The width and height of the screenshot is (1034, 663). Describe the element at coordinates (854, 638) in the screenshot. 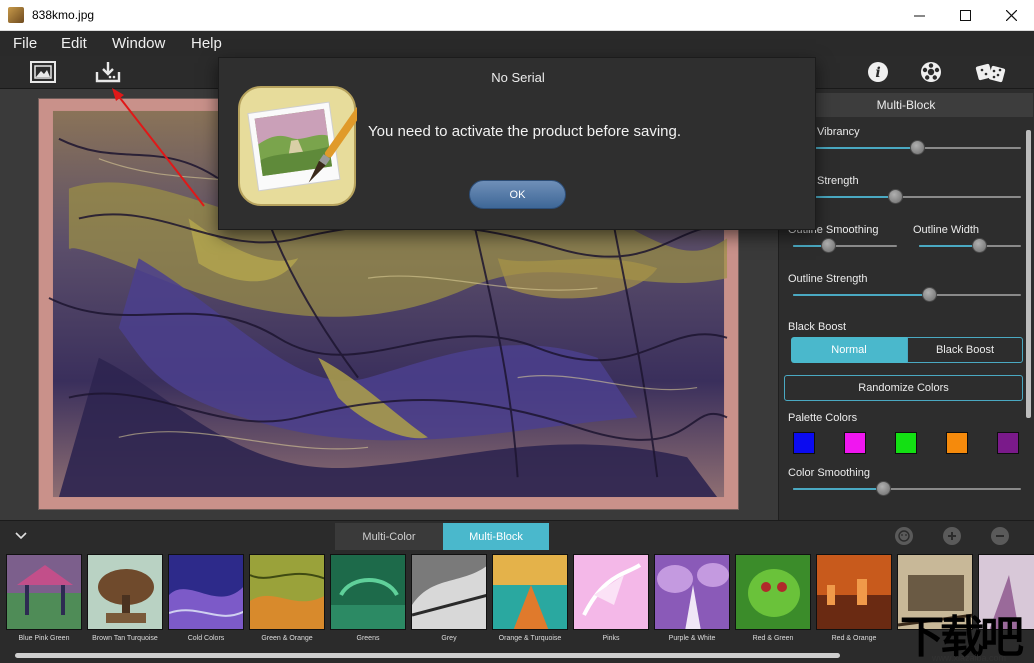

I see `preset-label: Red & Orange` at that location.